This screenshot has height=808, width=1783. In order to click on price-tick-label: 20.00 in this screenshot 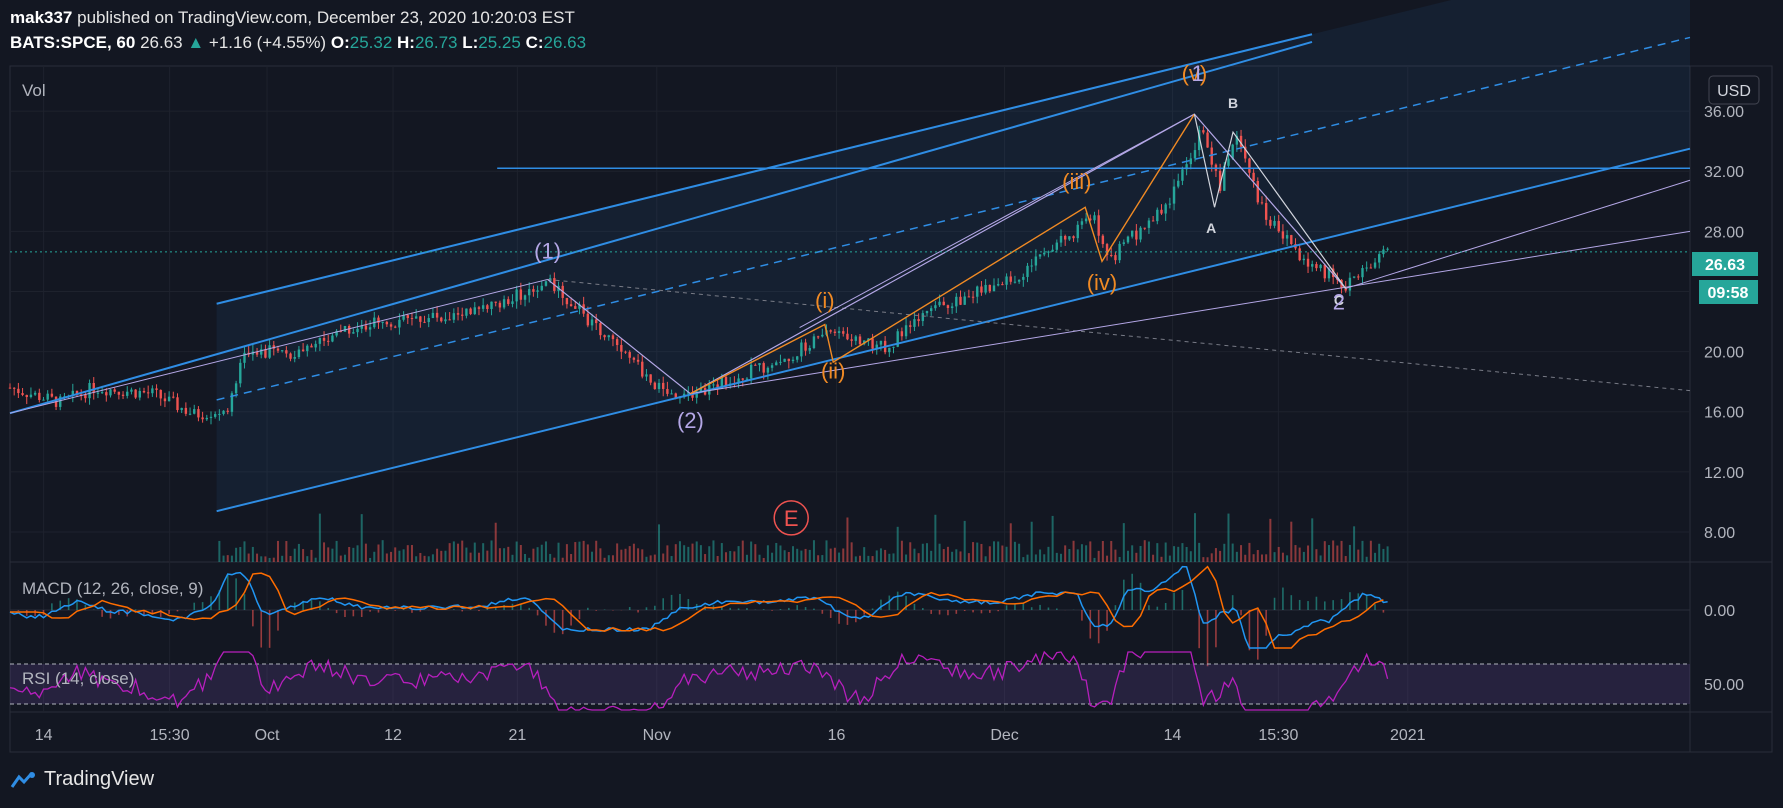, I will do `click(1724, 353)`.